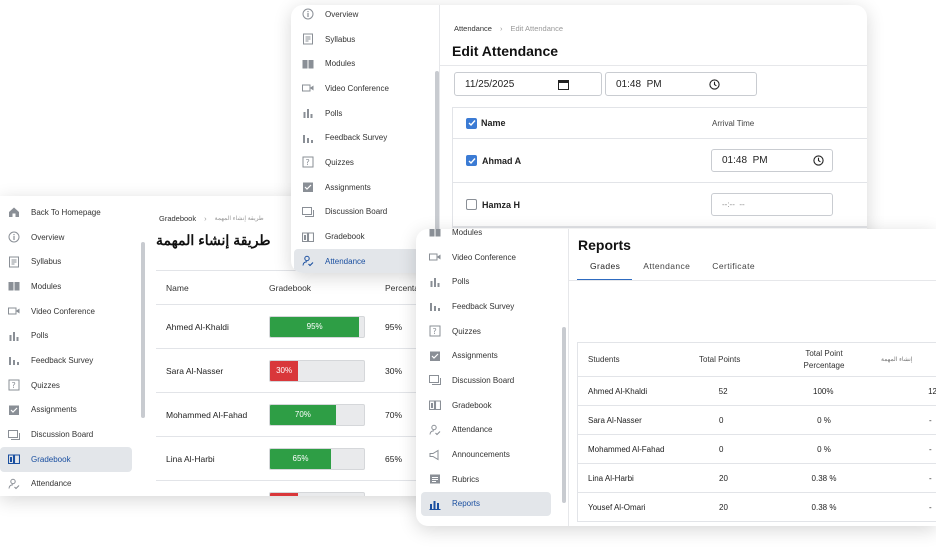 Image resolution: width=936 pixels, height=549 pixels. Describe the element at coordinates (394, 458) in the screenshot. I see `grade-percentage: 65%` at that location.